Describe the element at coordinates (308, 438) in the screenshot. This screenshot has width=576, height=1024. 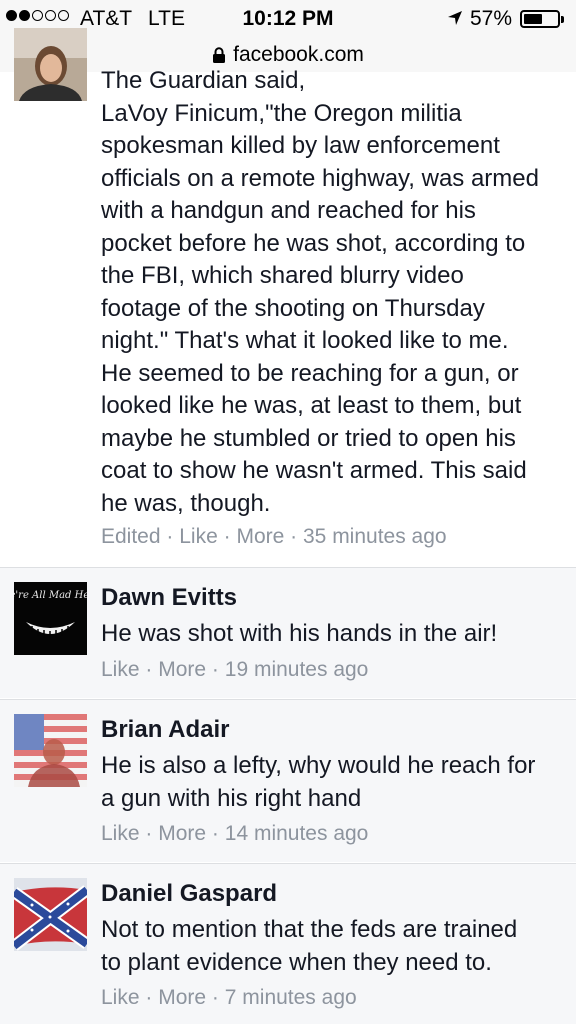
I see `comment-text-line: maybe he stumbled or tried to open his` at that location.